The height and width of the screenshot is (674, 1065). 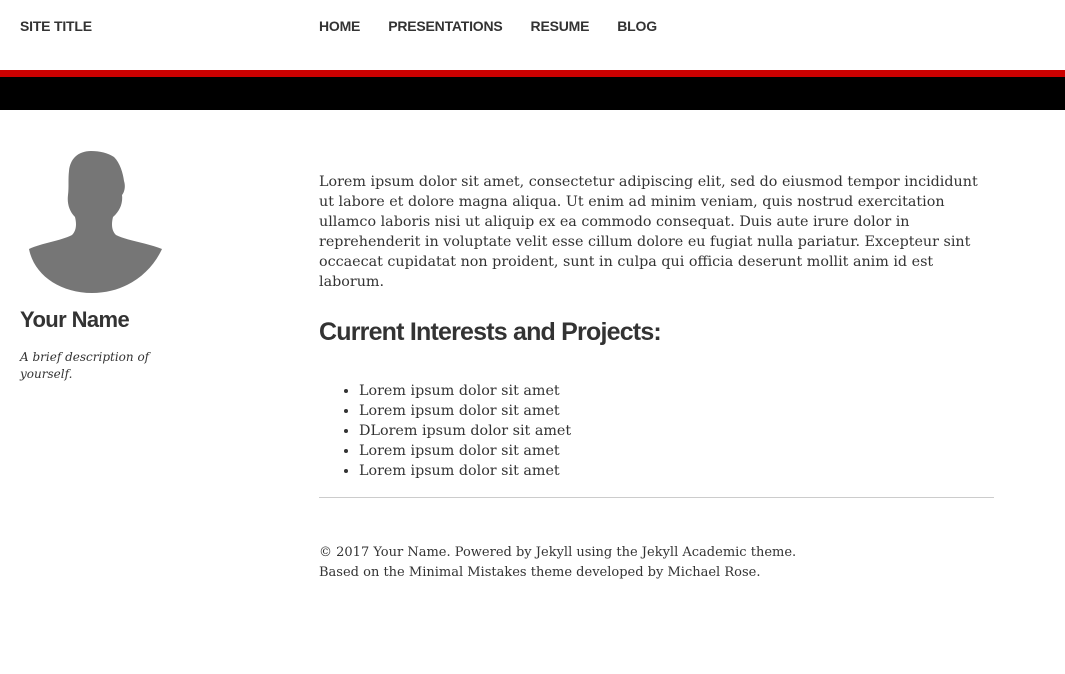 What do you see at coordinates (56, 26) in the screenshot?
I see `site-title-link: SITE TITLE` at bounding box center [56, 26].